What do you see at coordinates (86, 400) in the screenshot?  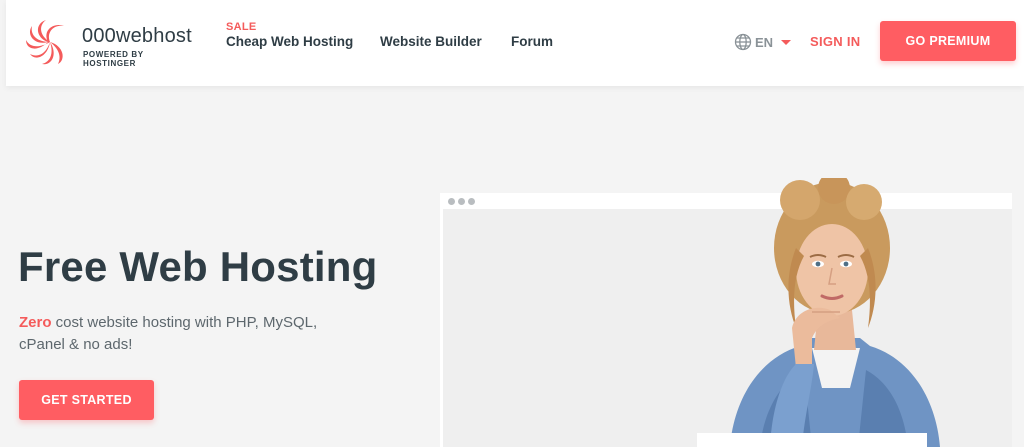 I see `get-started-button: GET STARTED` at bounding box center [86, 400].